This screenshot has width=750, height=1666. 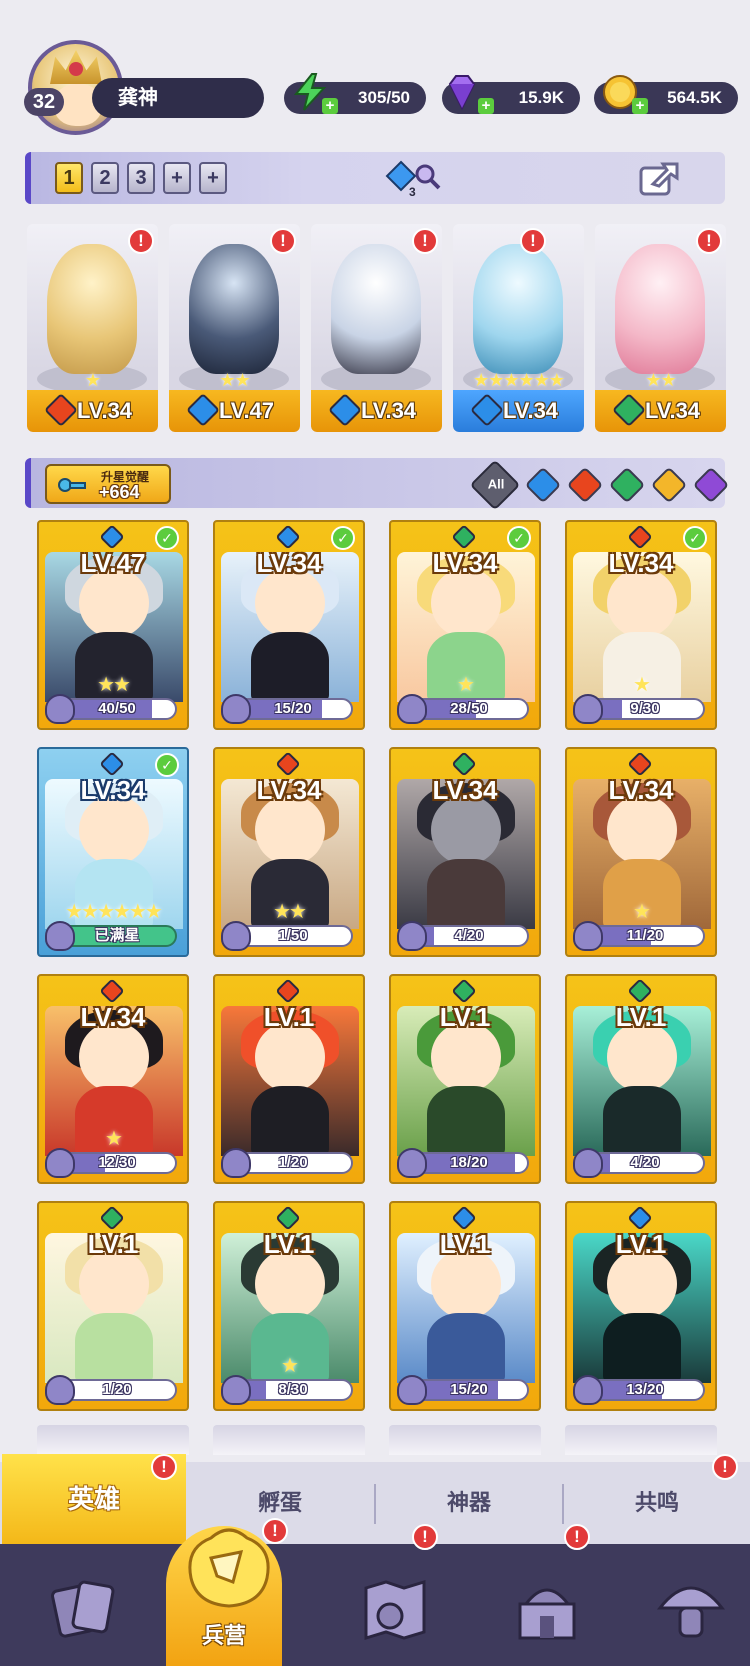 What do you see at coordinates (117, 1163) in the screenshot?
I see `shard-progress-bar: 12/30` at bounding box center [117, 1163].